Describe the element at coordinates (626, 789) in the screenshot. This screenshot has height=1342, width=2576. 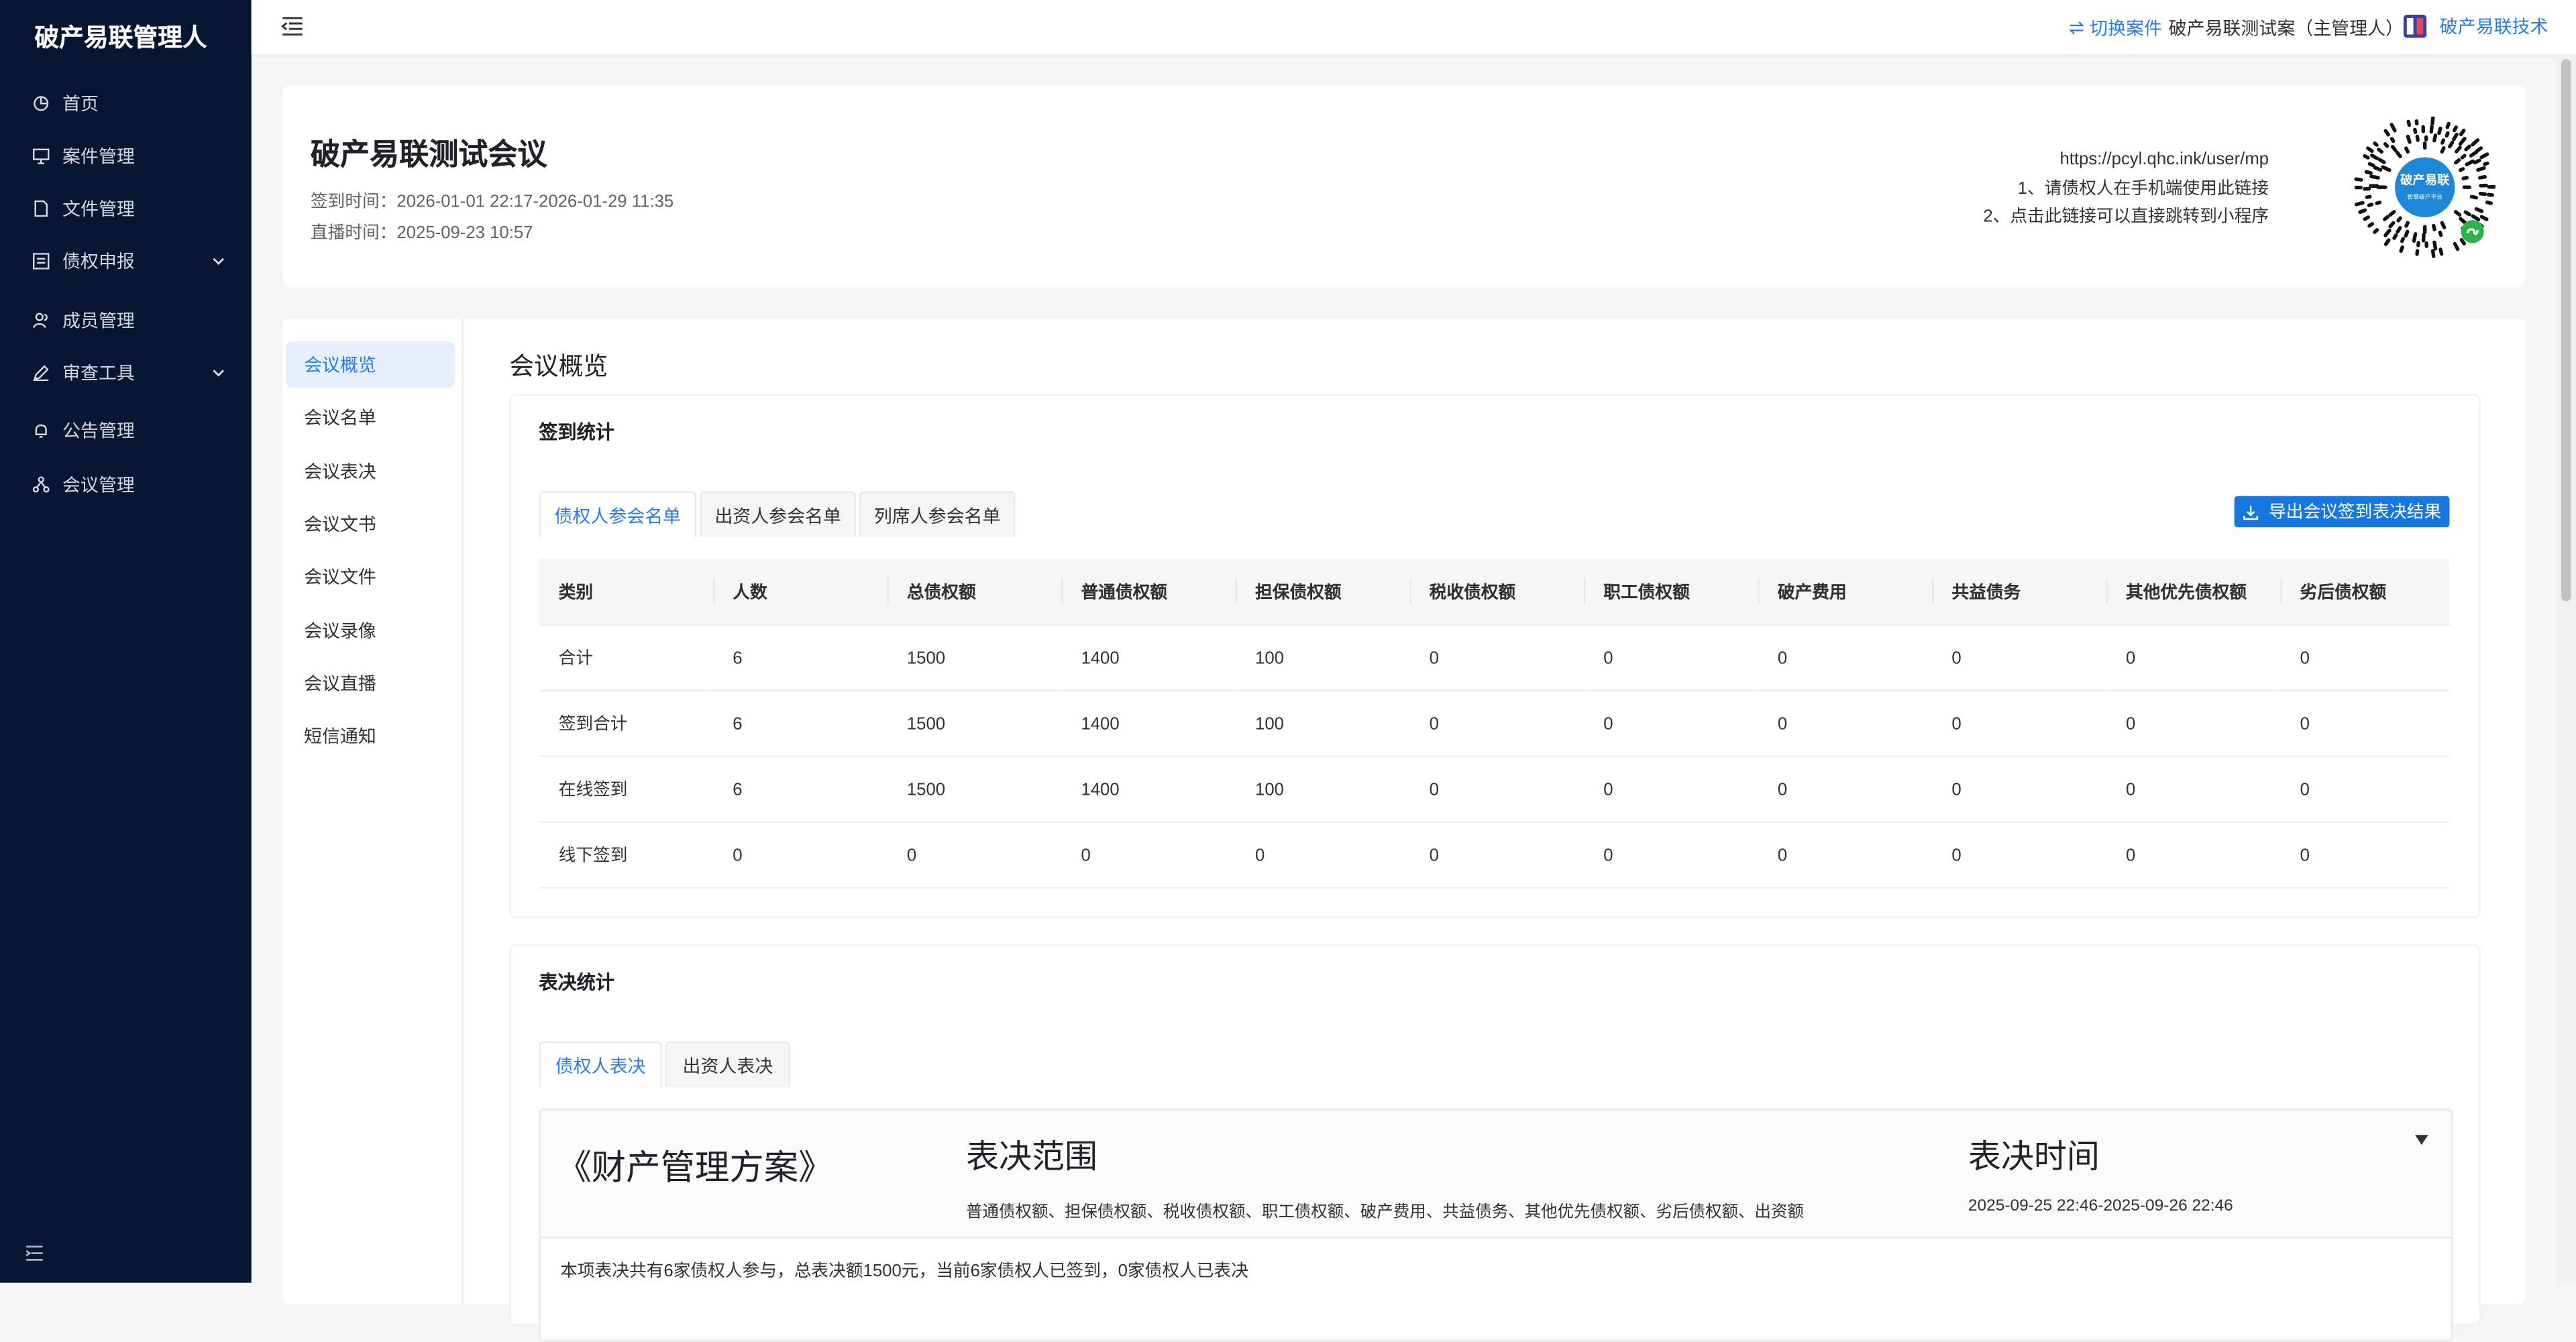
I see `table-cell: 在线签到` at that location.